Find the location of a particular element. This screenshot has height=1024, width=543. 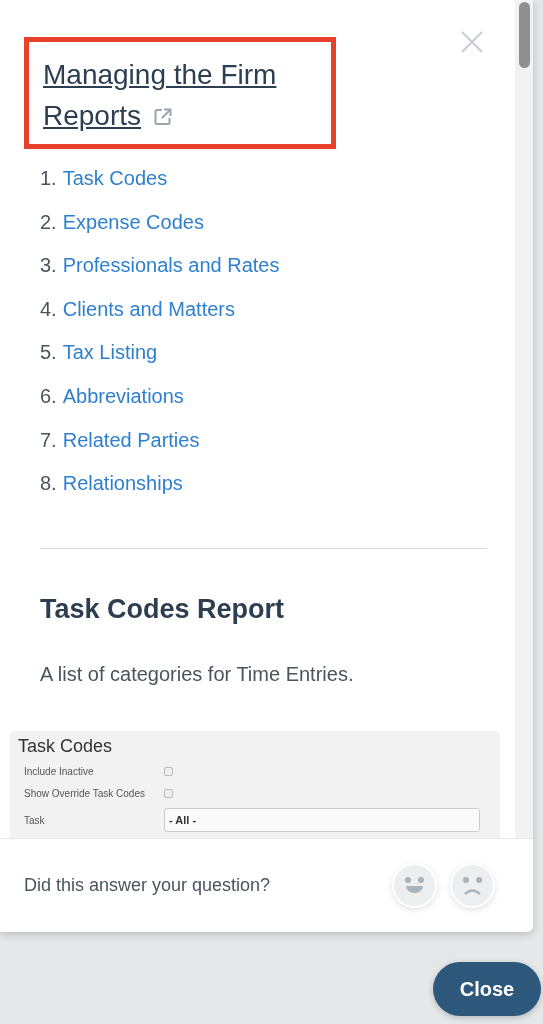

list-number: 5. is located at coordinates (48, 352).